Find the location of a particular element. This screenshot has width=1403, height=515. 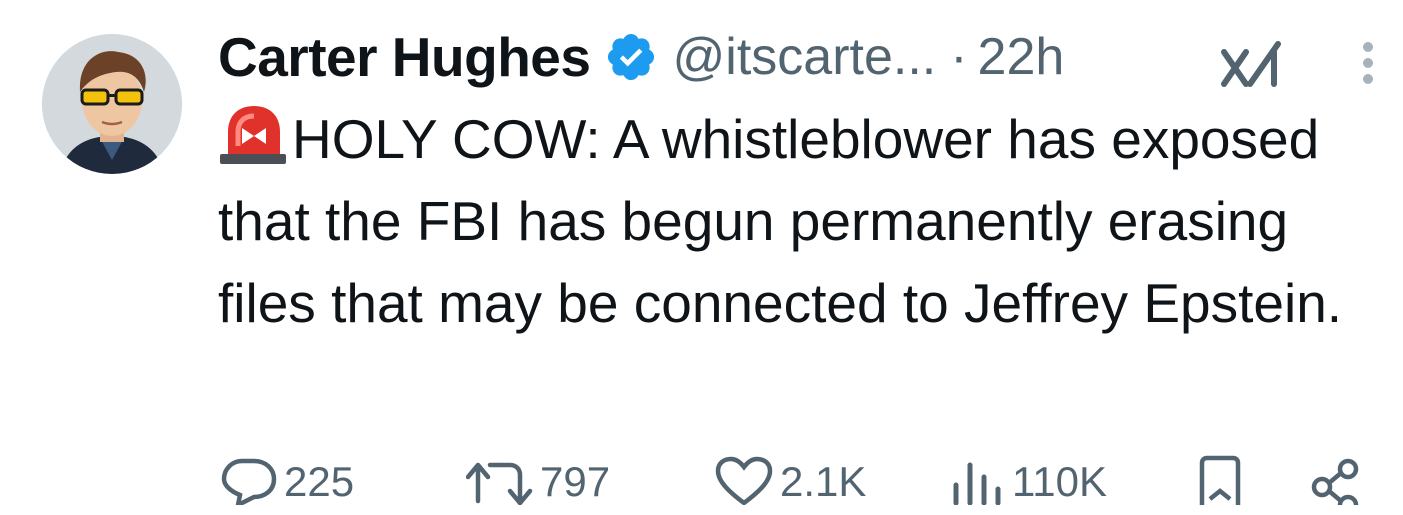

grok-icon is located at coordinates (1252, 63).